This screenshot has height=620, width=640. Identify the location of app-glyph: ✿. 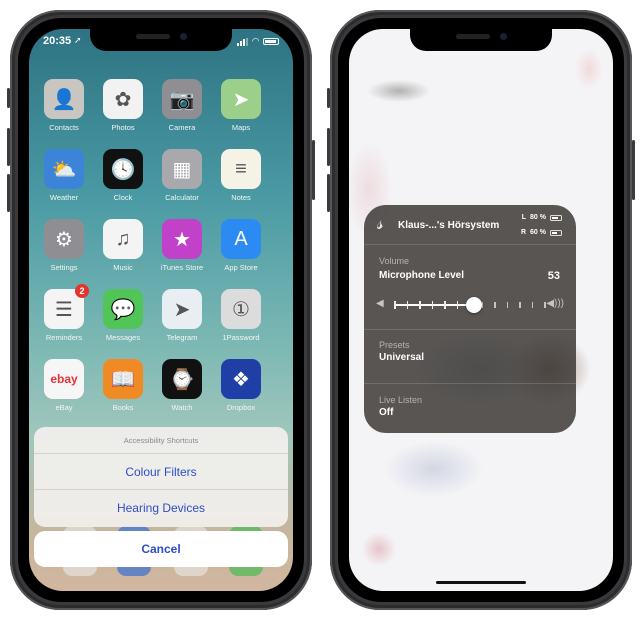
(123, 99).